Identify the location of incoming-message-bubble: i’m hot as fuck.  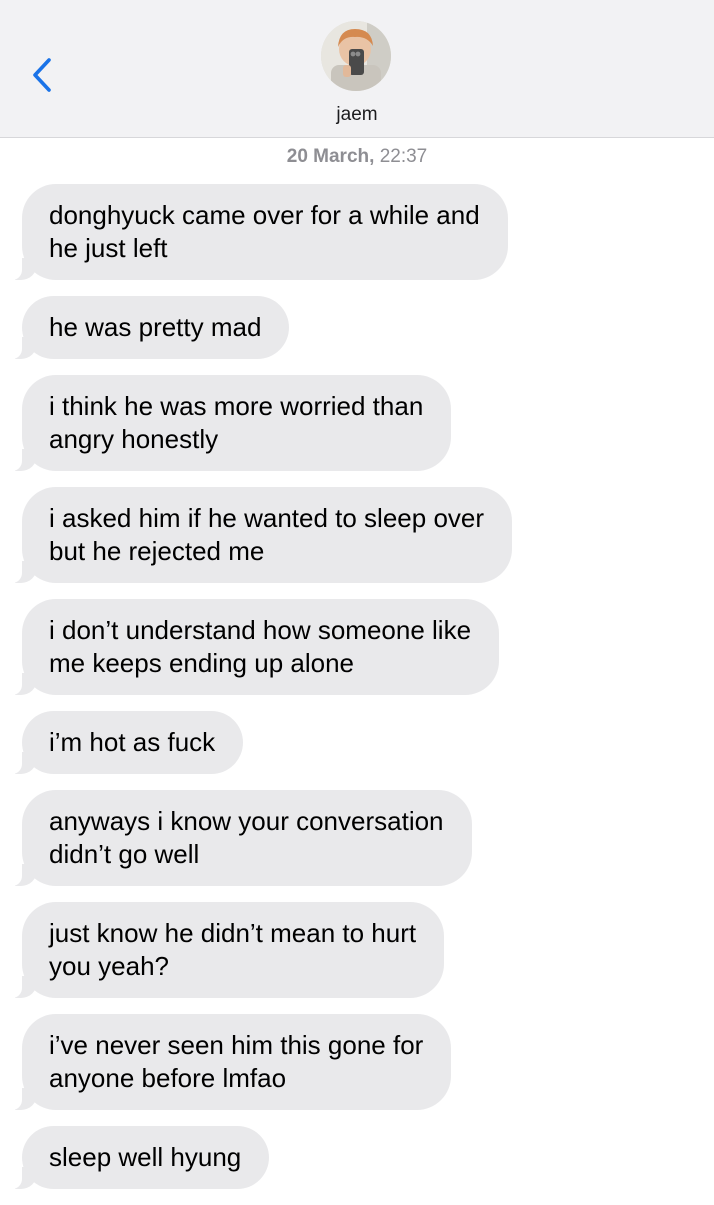
(127, 742).